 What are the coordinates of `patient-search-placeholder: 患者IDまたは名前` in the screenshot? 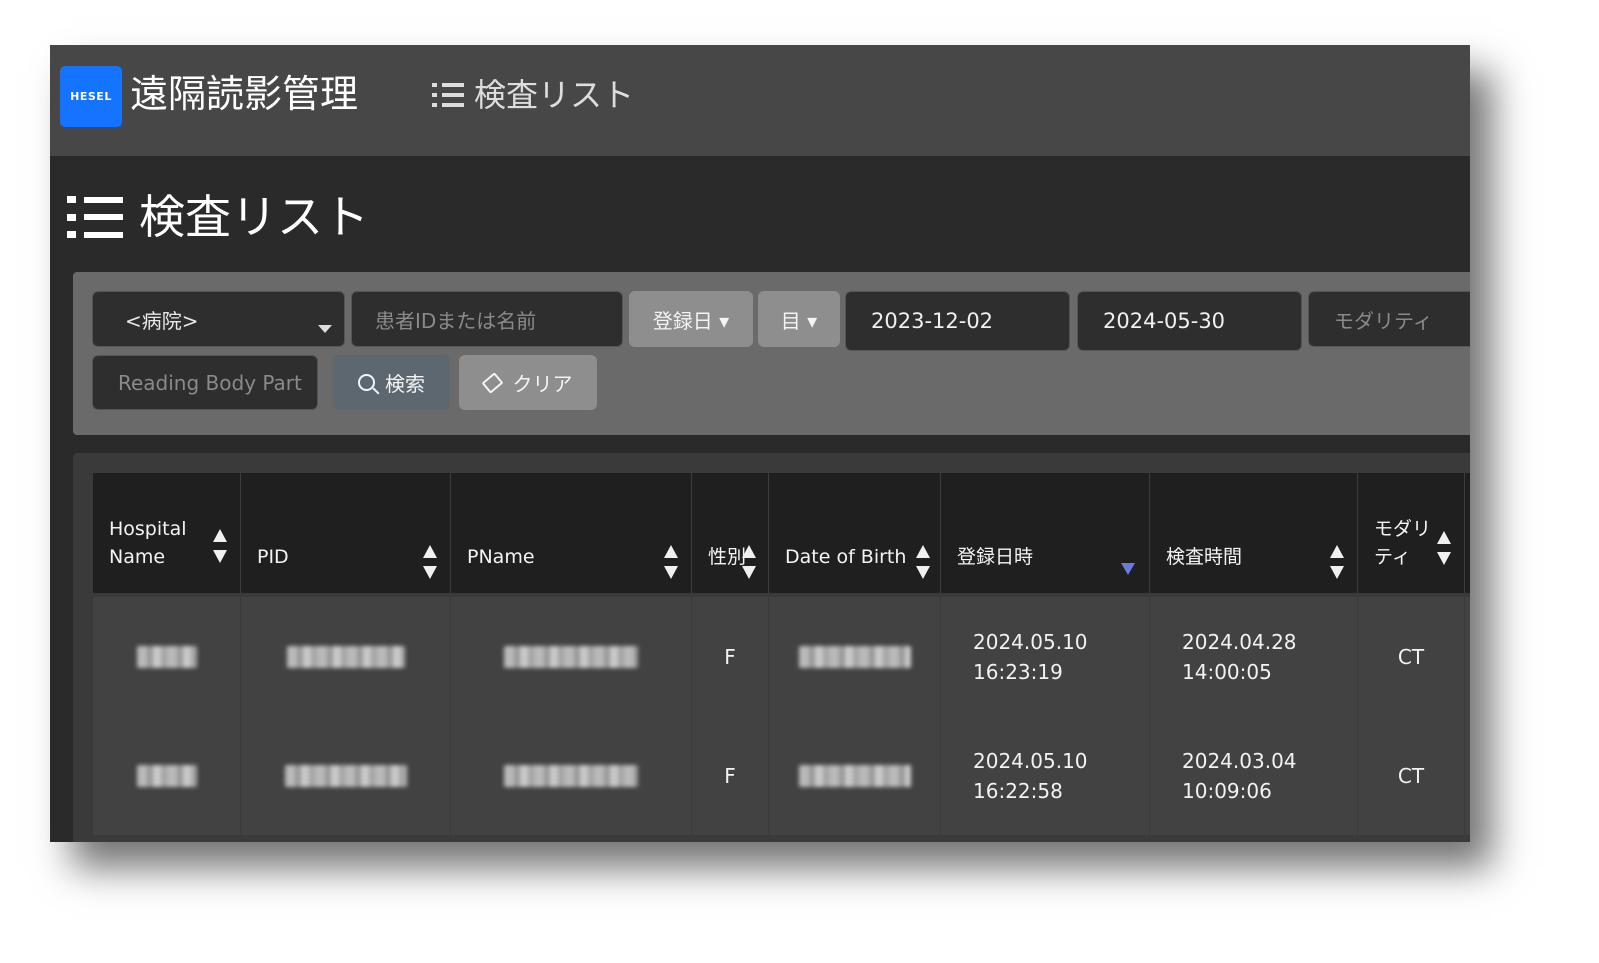 It's located at (456, 320).